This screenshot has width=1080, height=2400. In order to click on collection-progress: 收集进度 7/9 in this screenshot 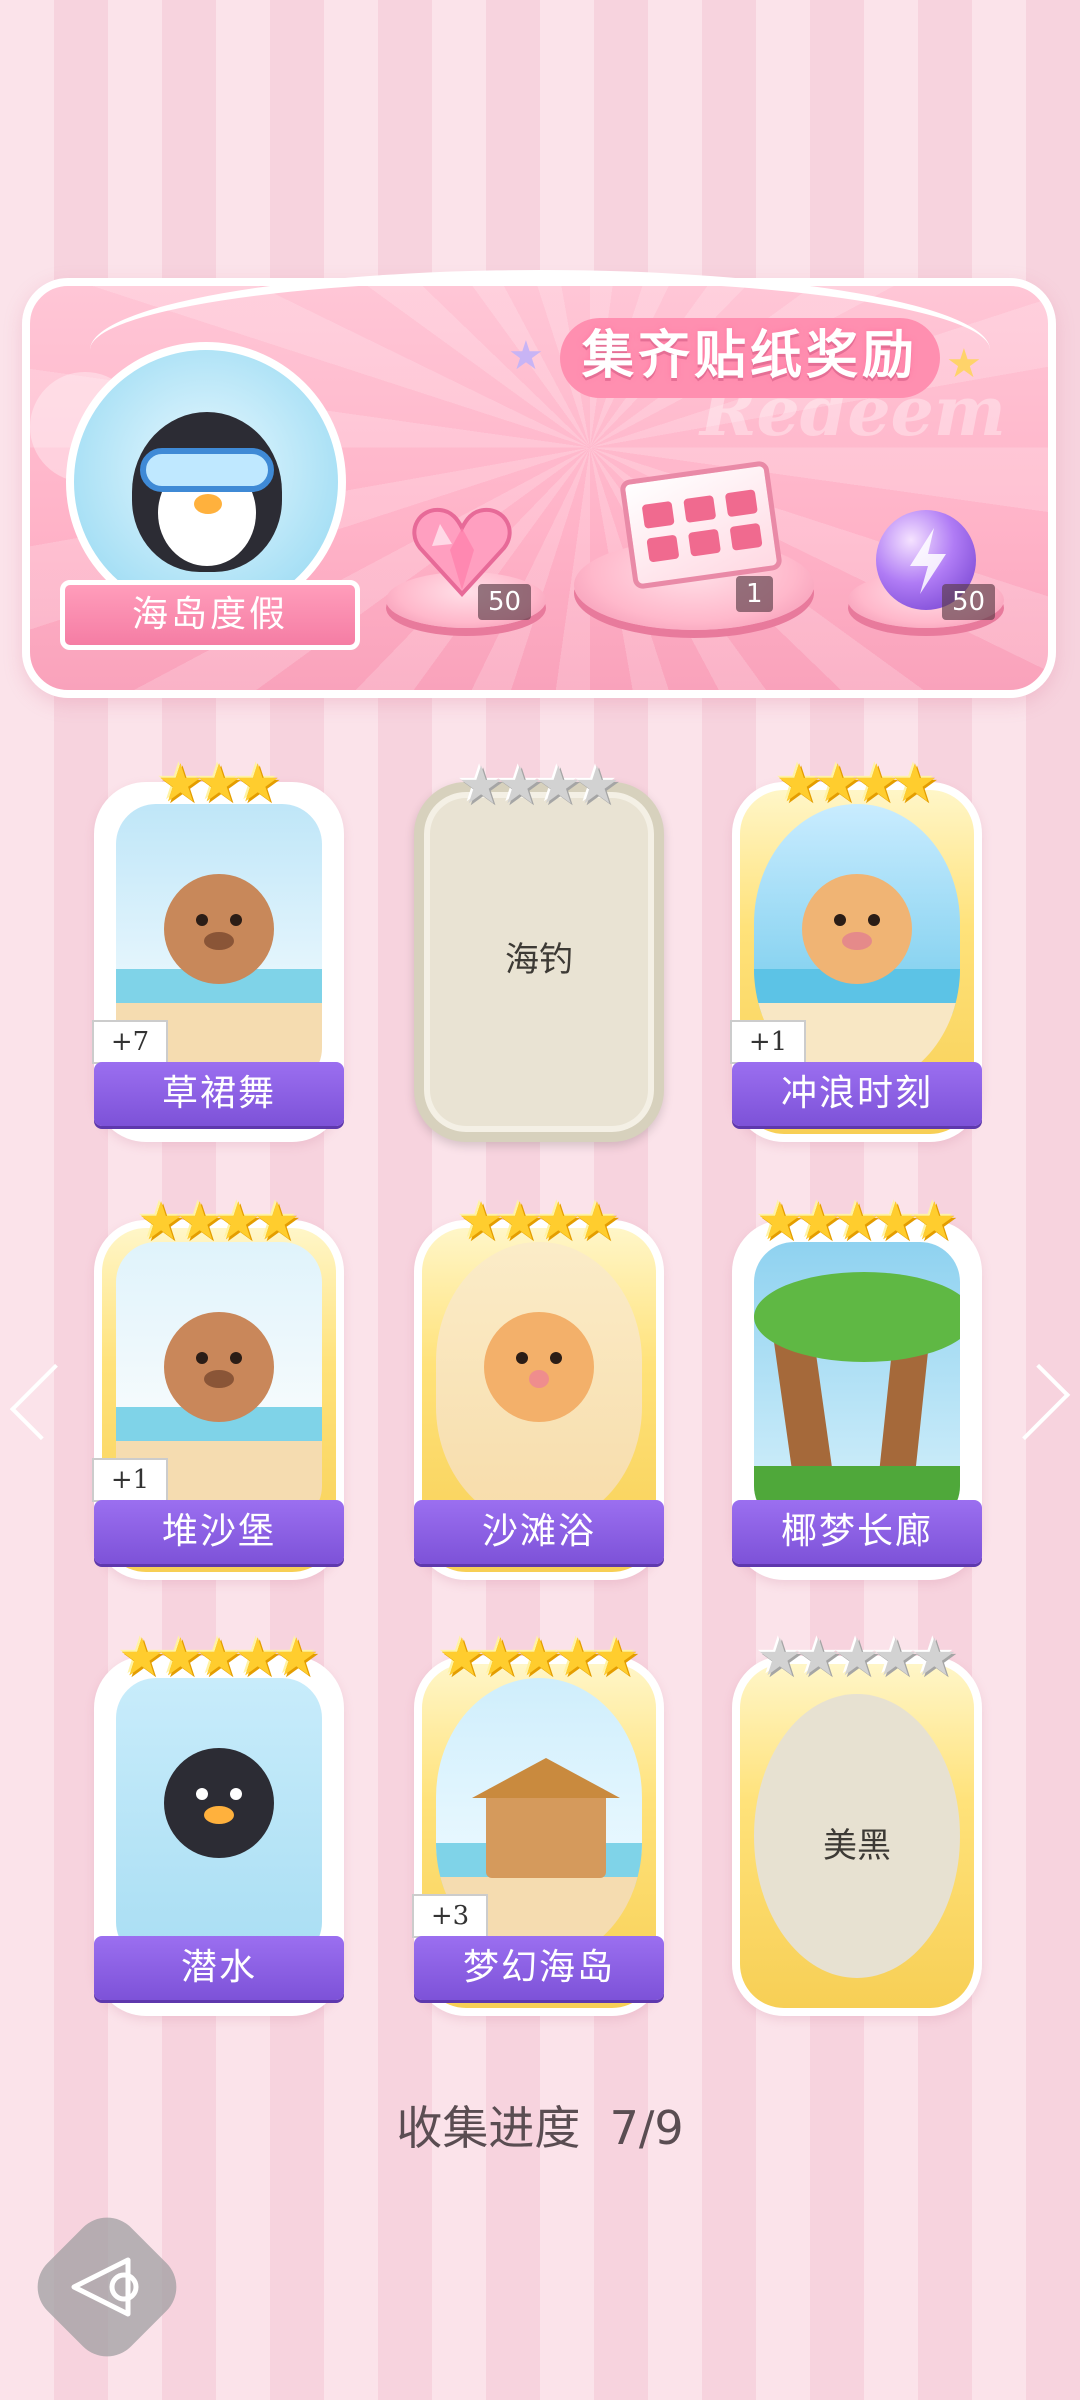, I will do `click(540, 2125)`.